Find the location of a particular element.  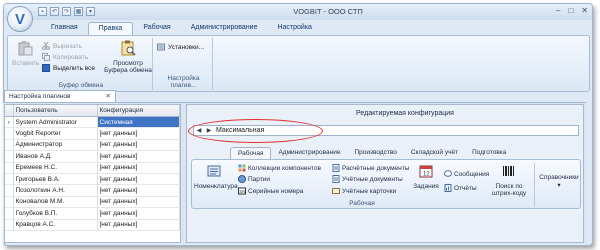

tab-home: Главная is located at coordinates (64, 29).